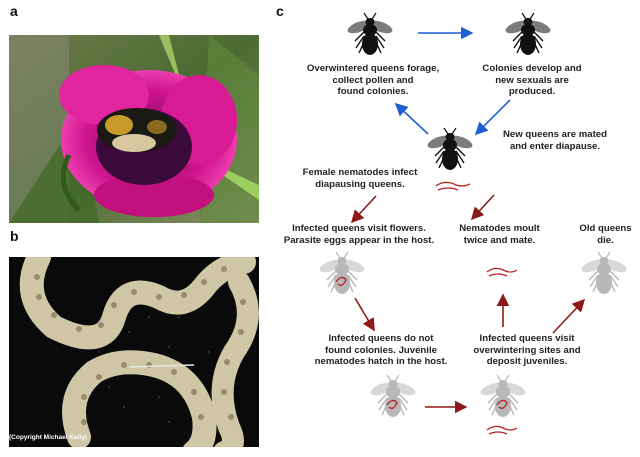  What do you see at coordinates (342, 273) in the screenshot?
I see `bee-icon-infected-flowers` at bounding box center [342, 273].